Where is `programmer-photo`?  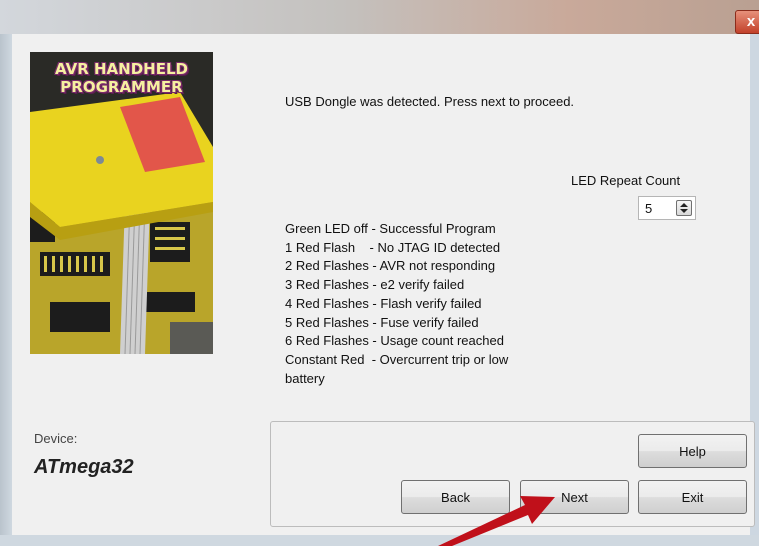
programmer-photo is located at coordinates (121, 203).